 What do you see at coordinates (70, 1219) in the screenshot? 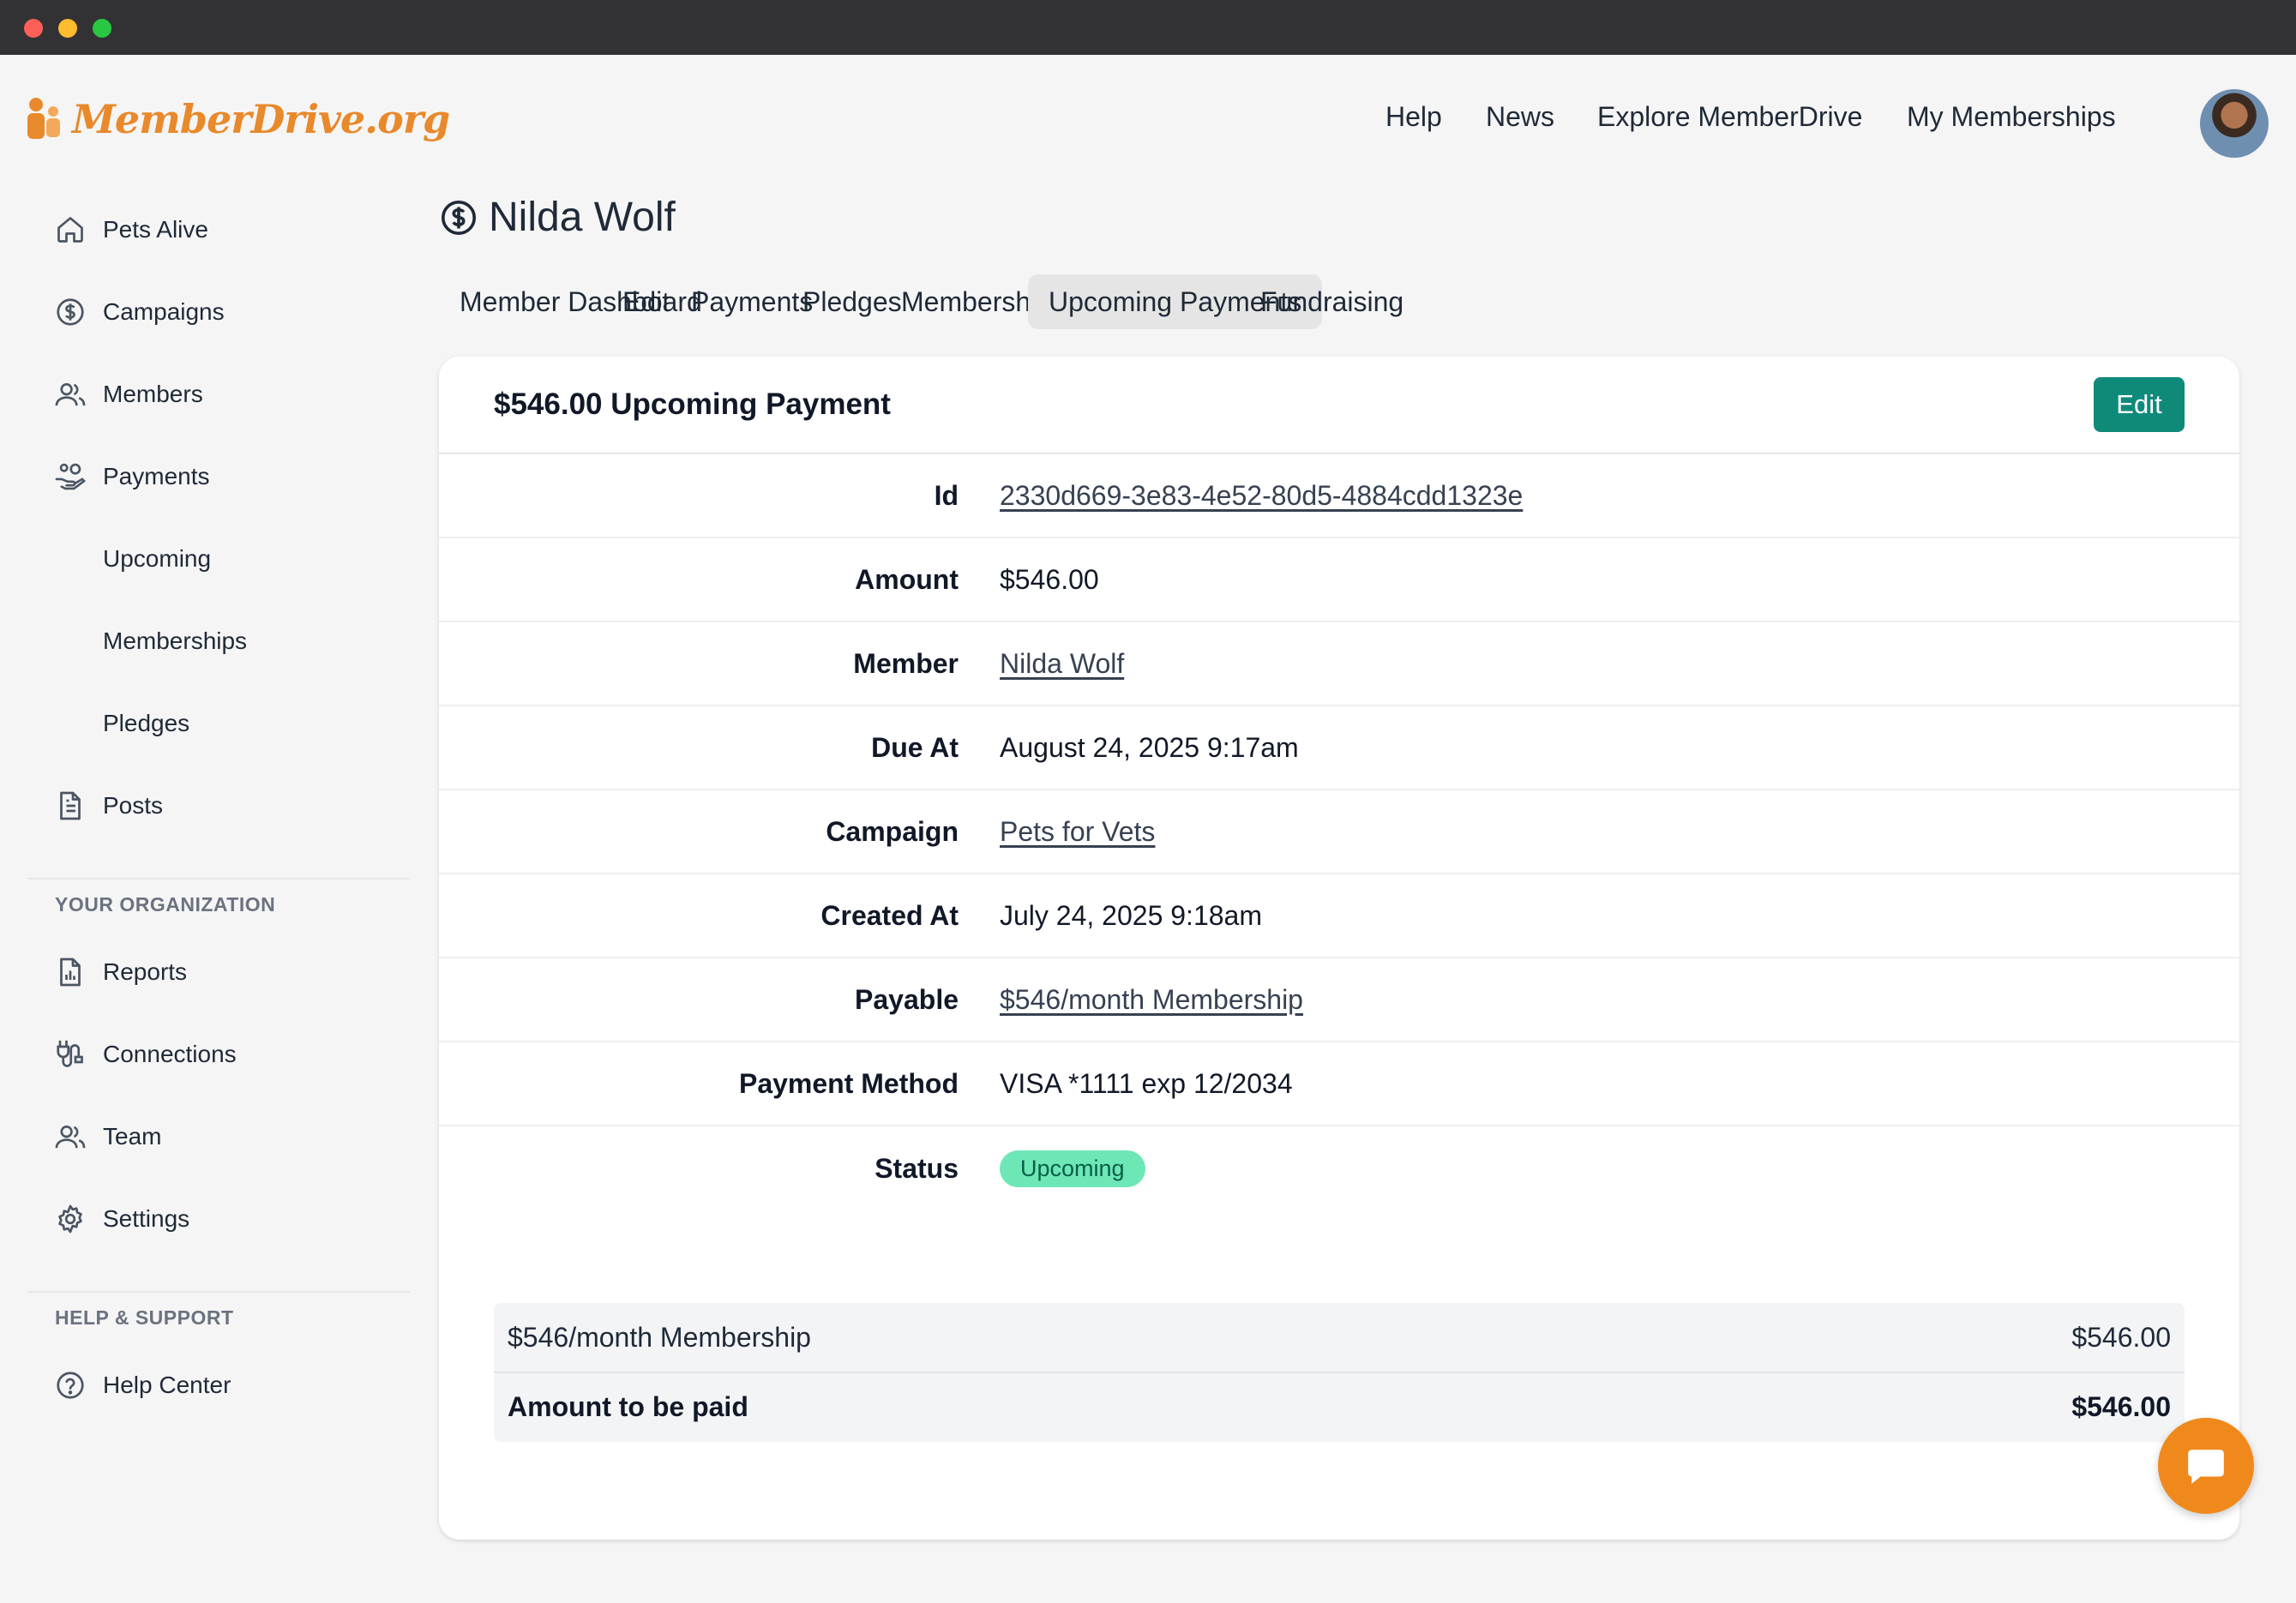
I see `gear-icon` at bounding box center [70, 1219].